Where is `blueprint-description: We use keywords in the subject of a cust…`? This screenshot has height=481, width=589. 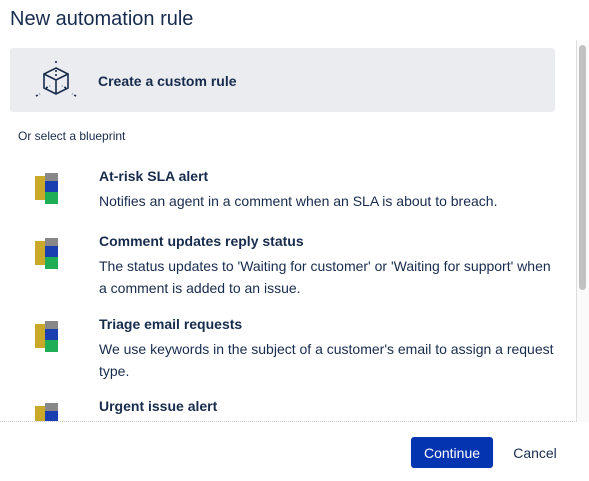
blueprint-description: We use keywords in the subject of a cust… is located at coordinates (326, 360).